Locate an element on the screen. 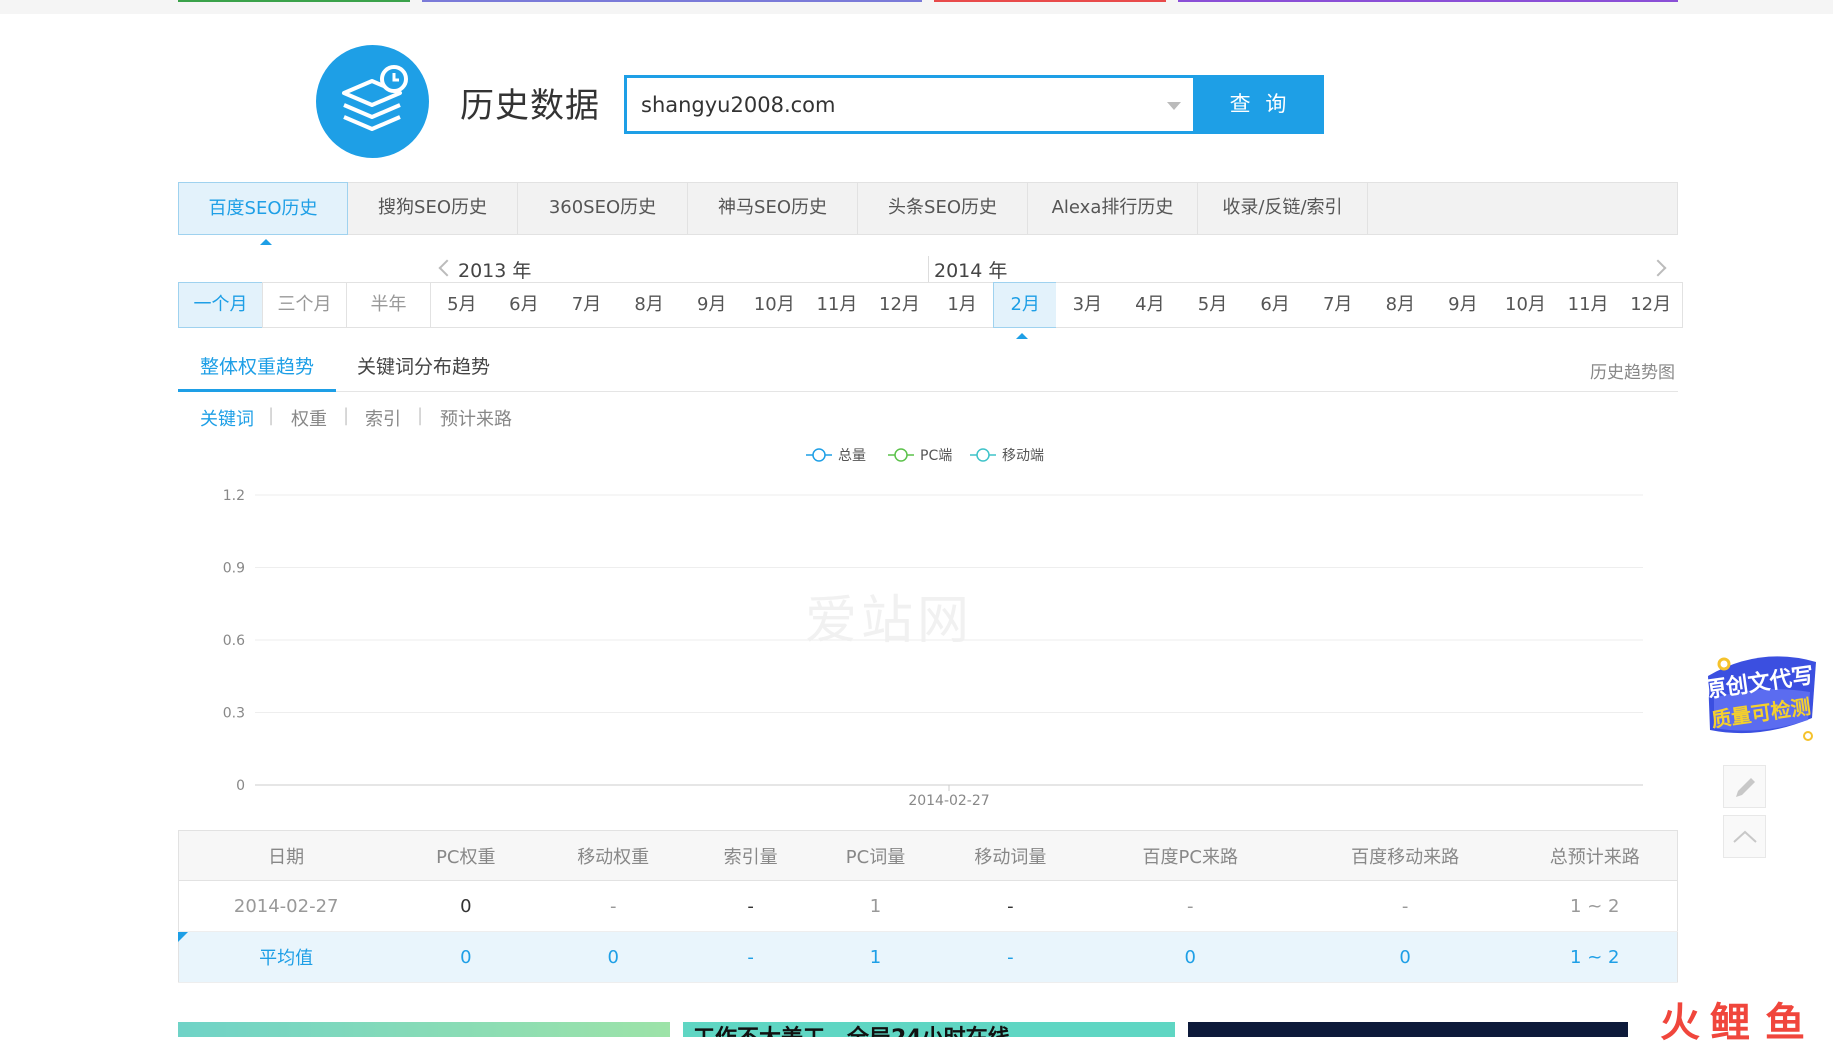 This screenshot has height=1048, width=1833. range-half-year: 半年 is located at coordinates (388, 305).